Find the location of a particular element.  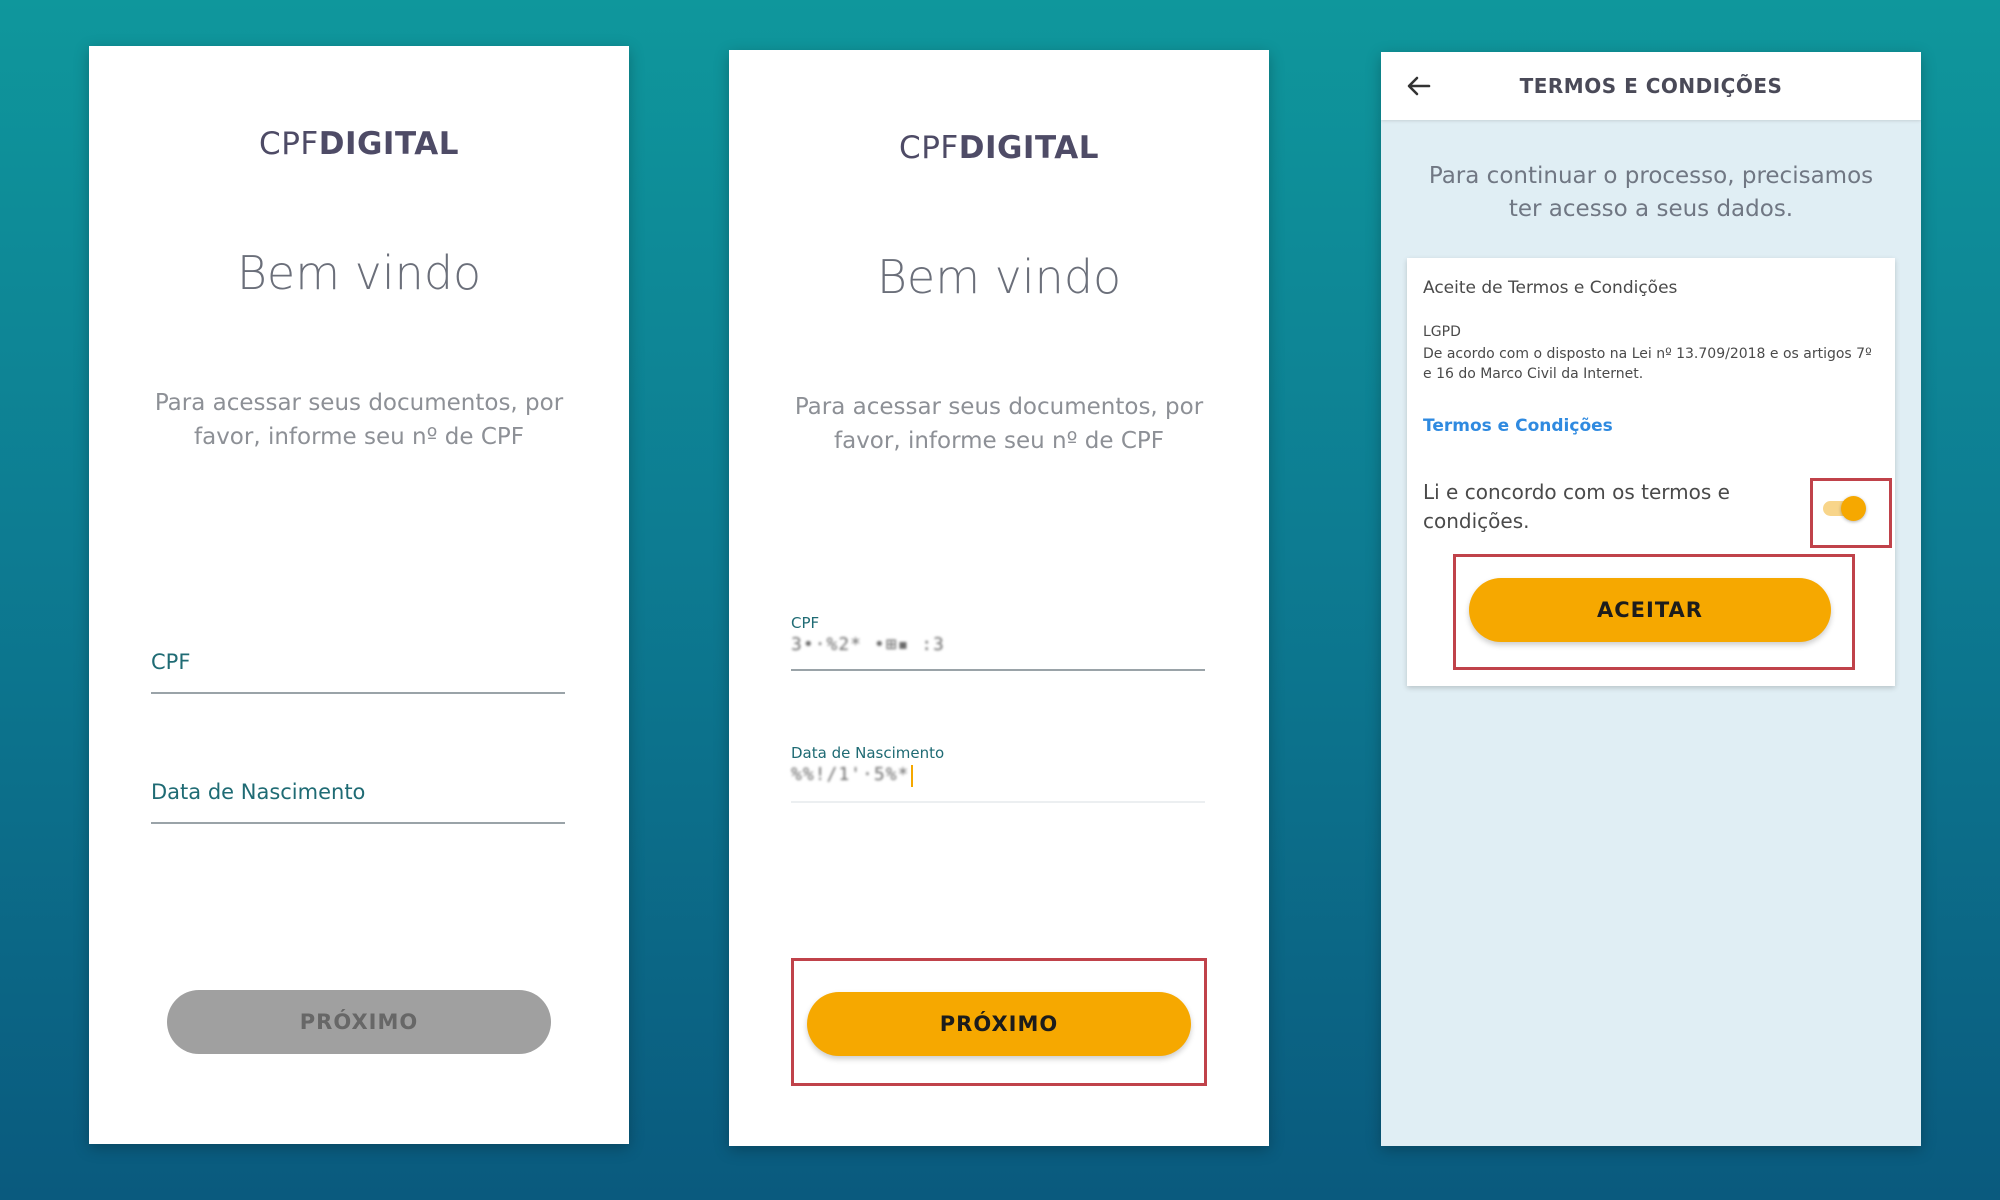

dob-field: Data de Nascimento is located at coordinates (358, 802).